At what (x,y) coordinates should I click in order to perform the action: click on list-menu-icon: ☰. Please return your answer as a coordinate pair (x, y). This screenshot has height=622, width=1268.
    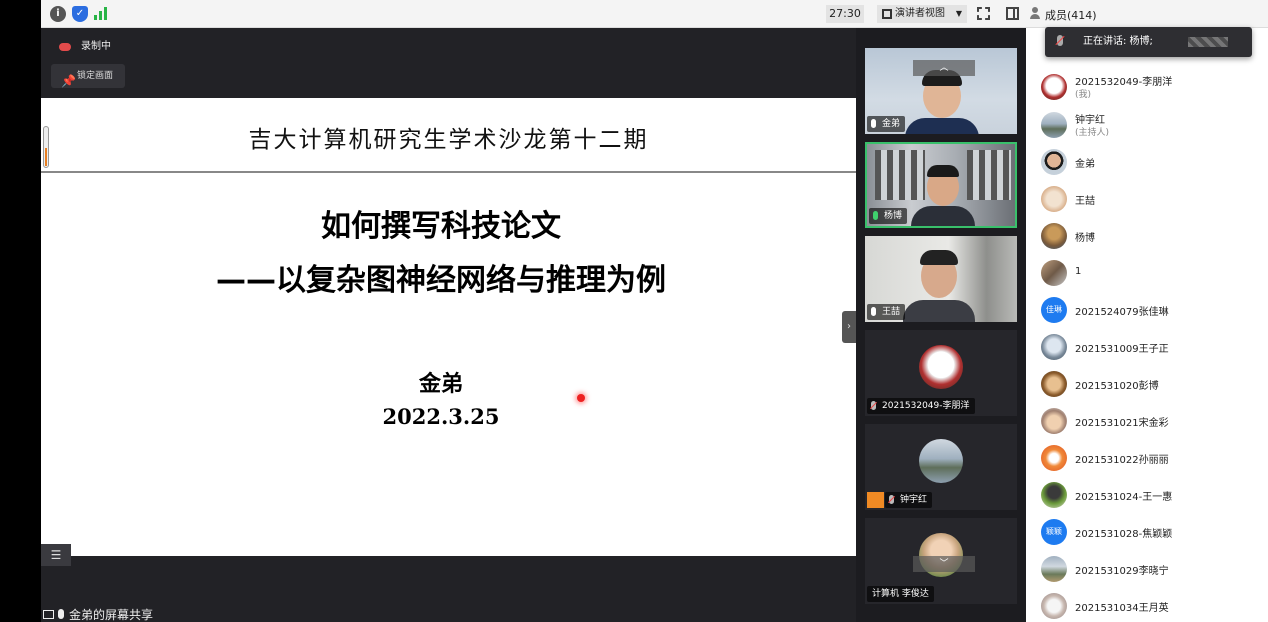
    Looking at the image, I should click on (56, 555).